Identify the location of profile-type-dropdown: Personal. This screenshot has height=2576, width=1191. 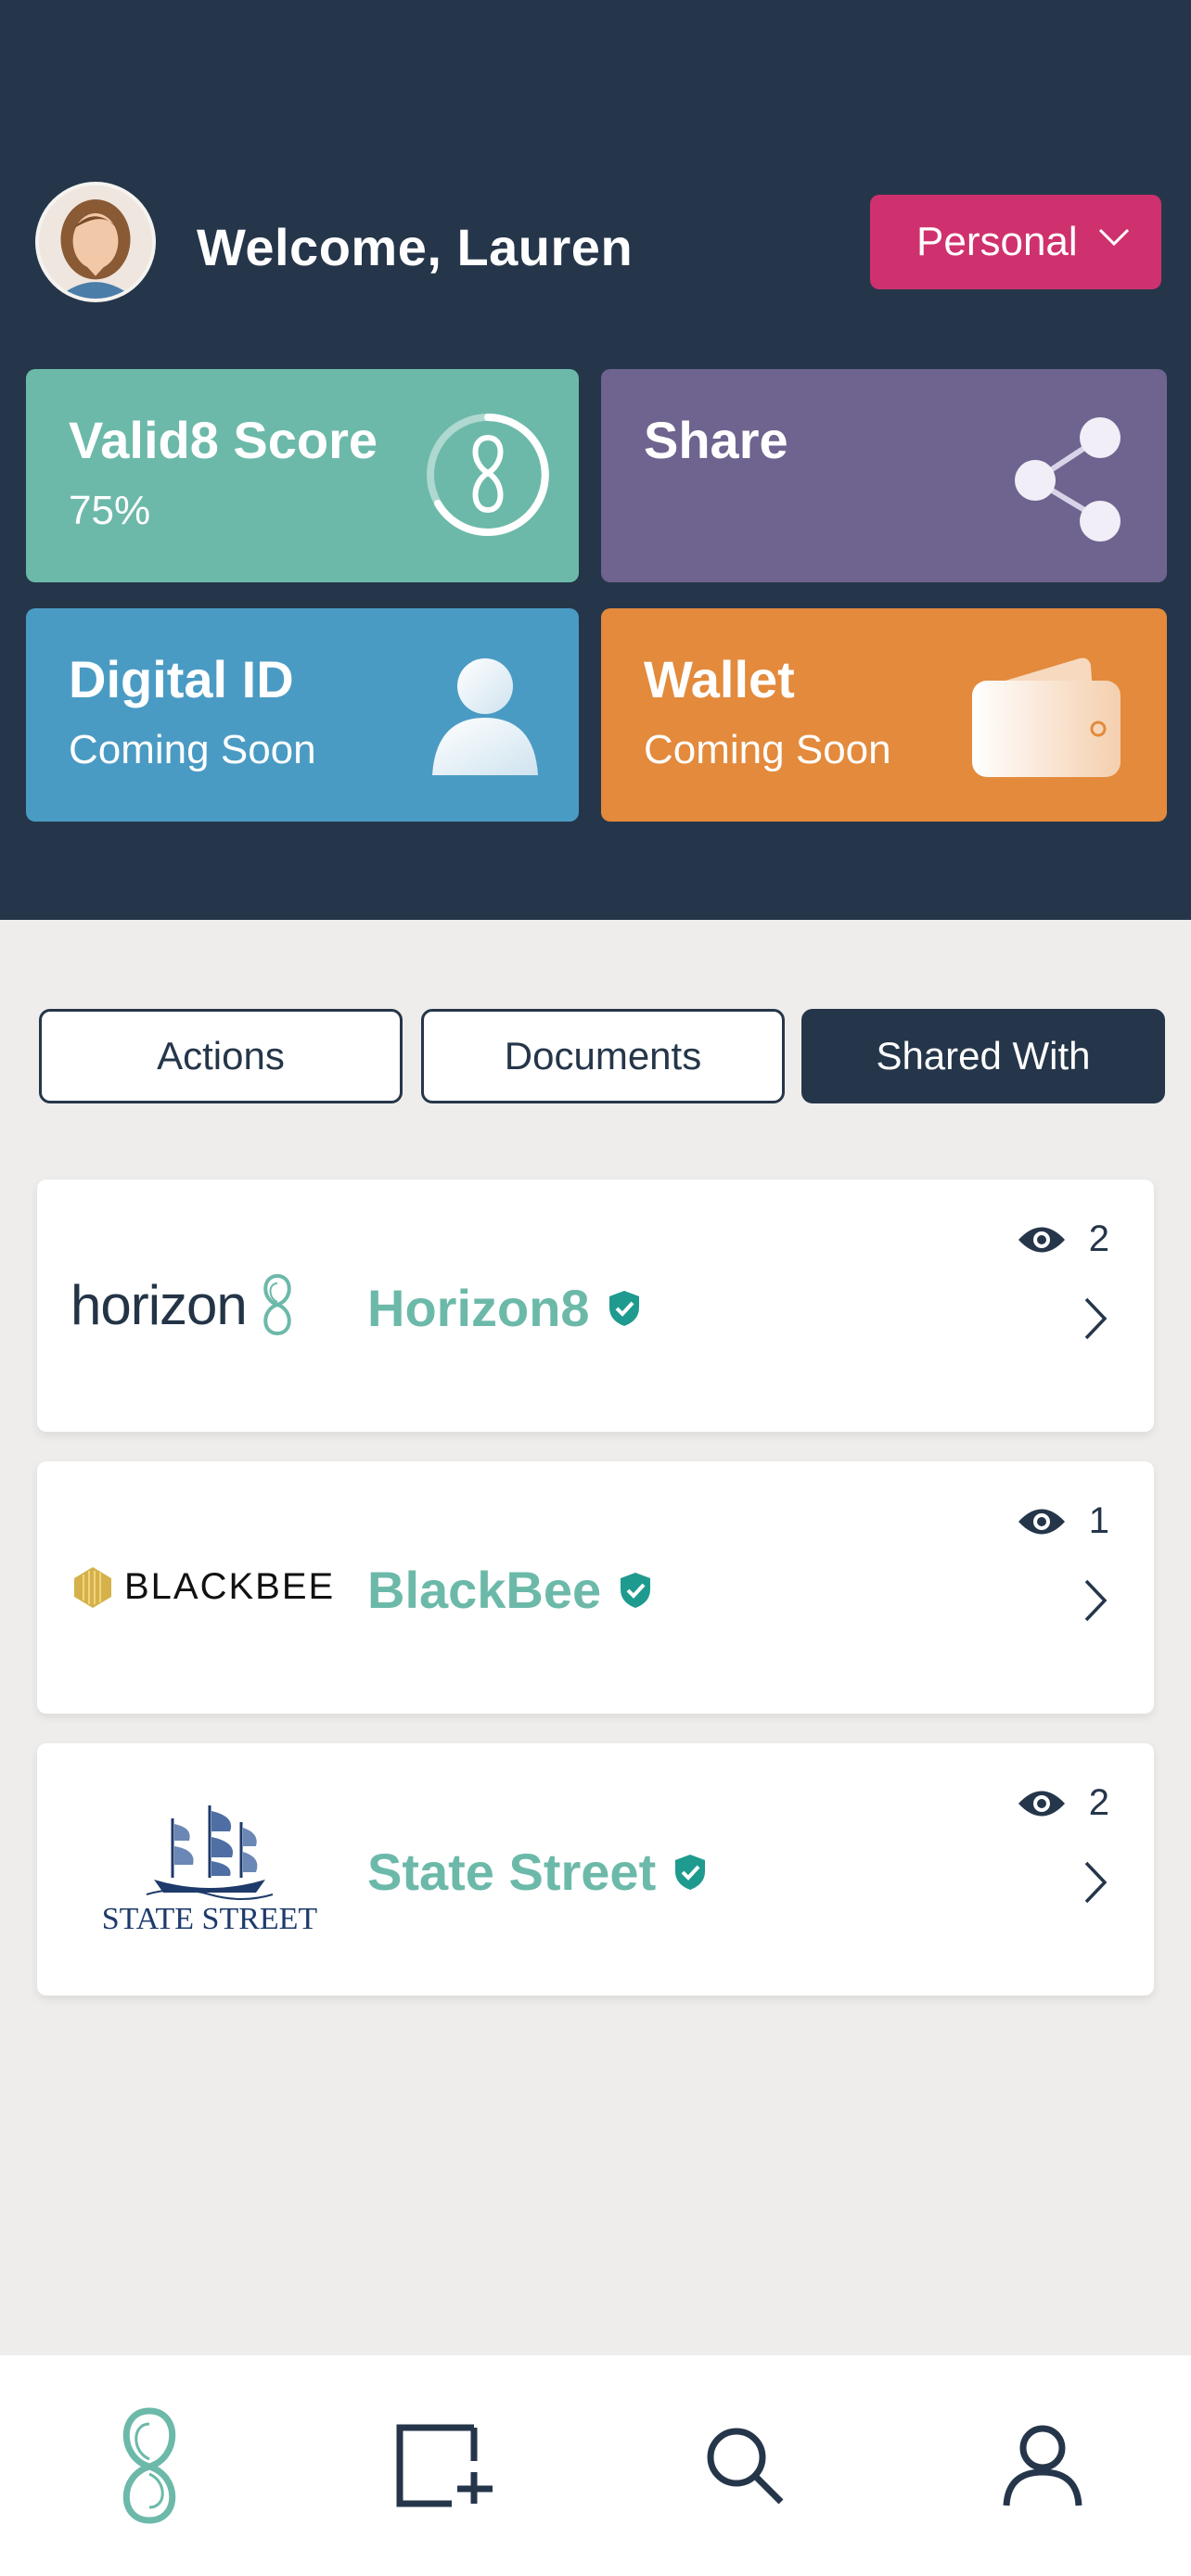
(1015, 242).